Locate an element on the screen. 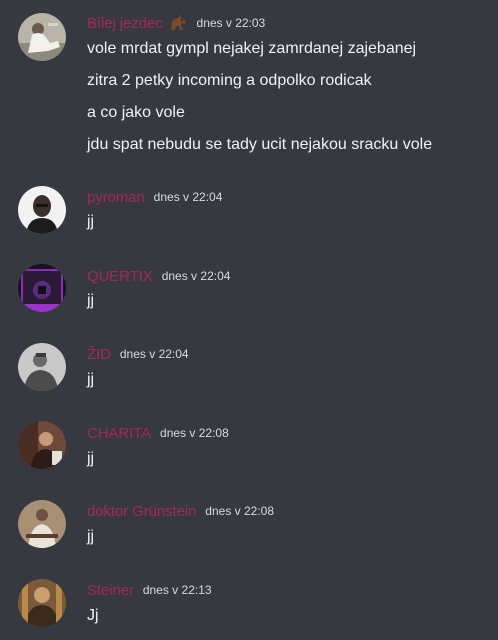 The width and height of the screenshot is (498, 640). author-name: ŽID is located at coordinates (99, 354).